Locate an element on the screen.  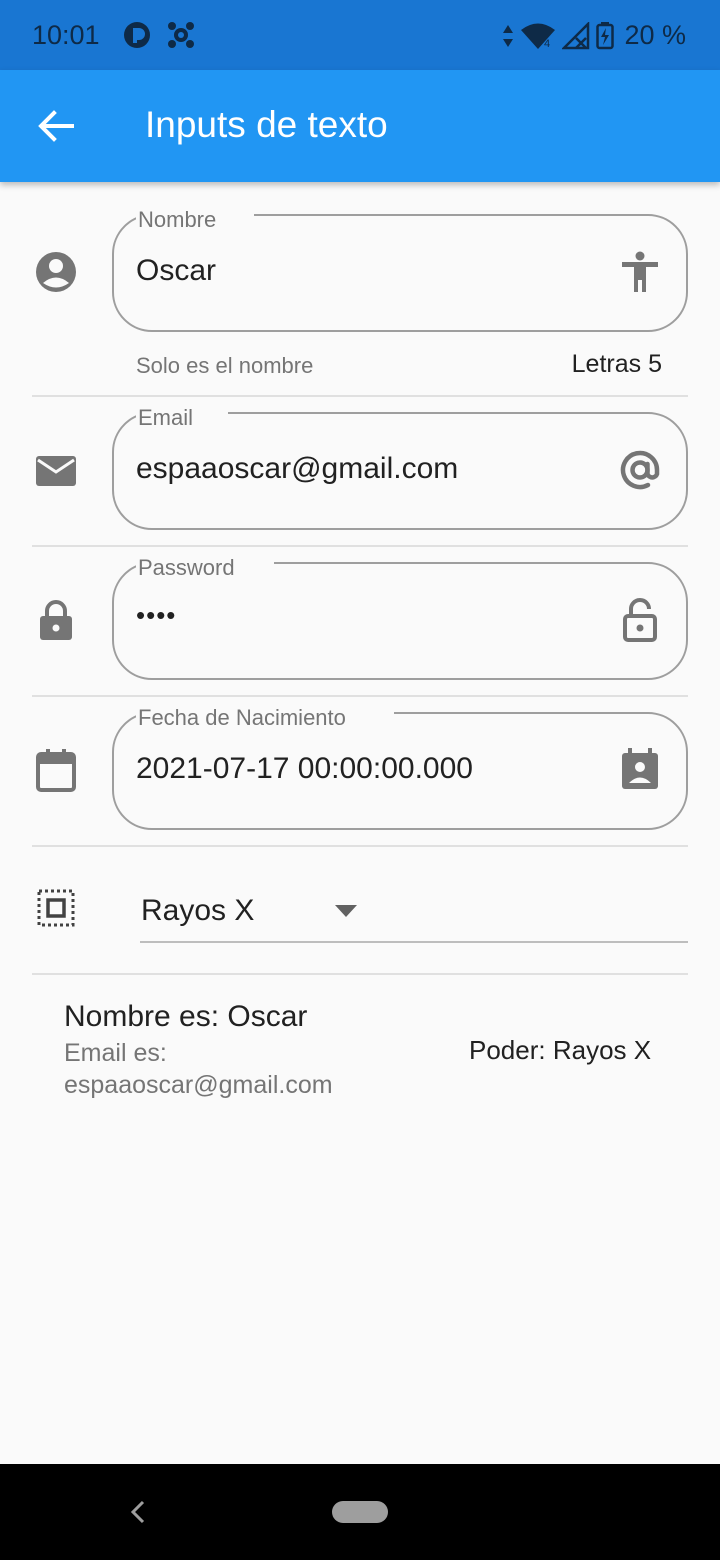
wifi-icon: 4 is located at coordinates (538, 36).